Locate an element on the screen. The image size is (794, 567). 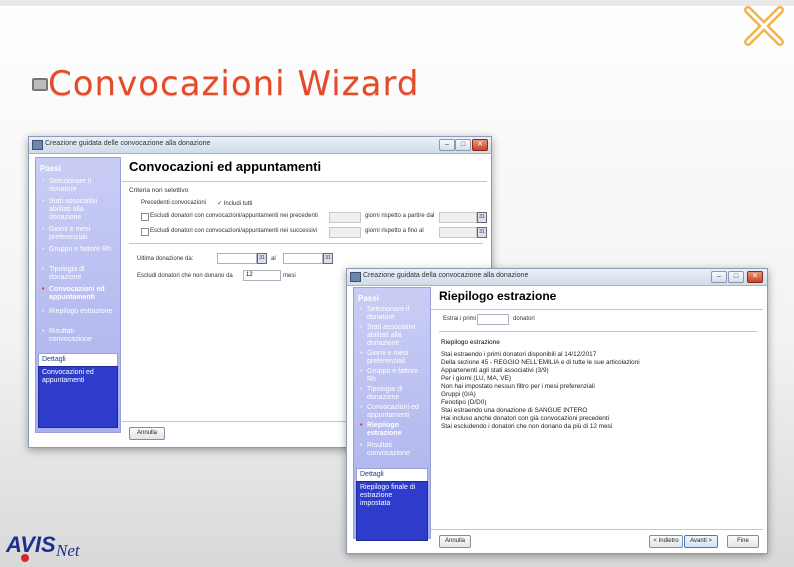
step-6: Convocazioni ed appuntamenti is located at coordinates (393, 412).